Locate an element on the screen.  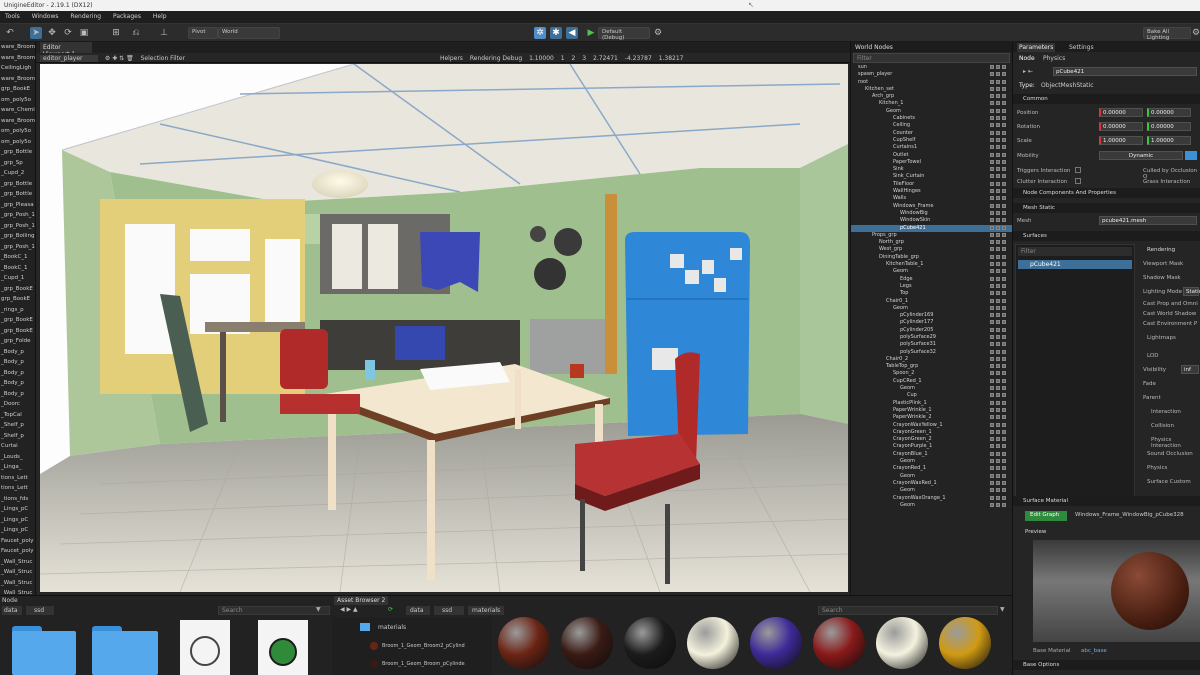
nav-back-icon: ◀ ▶ ▲ is located at coordinates (349, 609).